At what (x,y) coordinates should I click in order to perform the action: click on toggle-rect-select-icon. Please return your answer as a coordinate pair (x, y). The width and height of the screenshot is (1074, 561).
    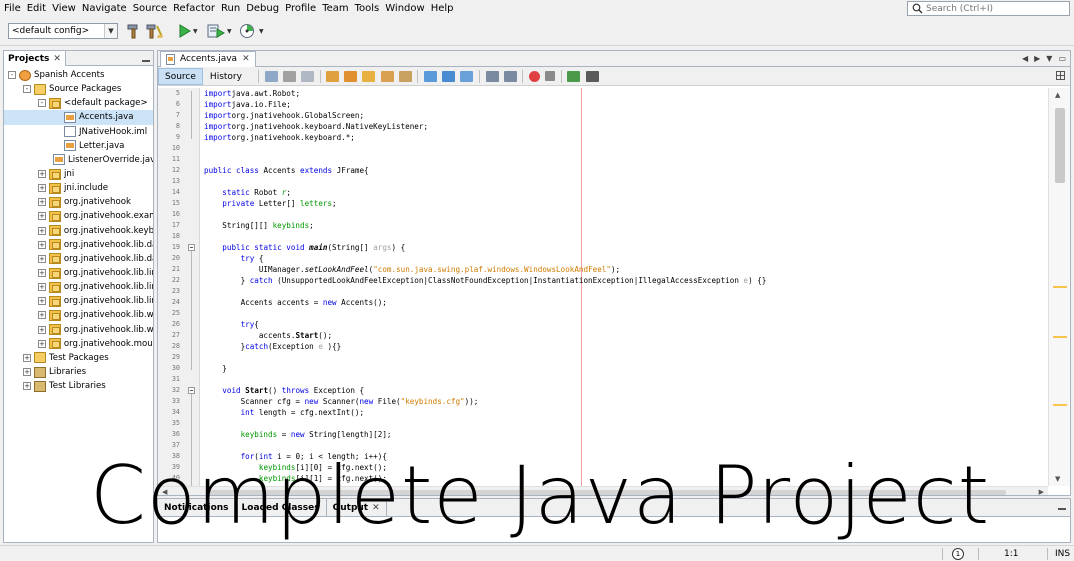
    Looking at the image, I should click on (405, 76).